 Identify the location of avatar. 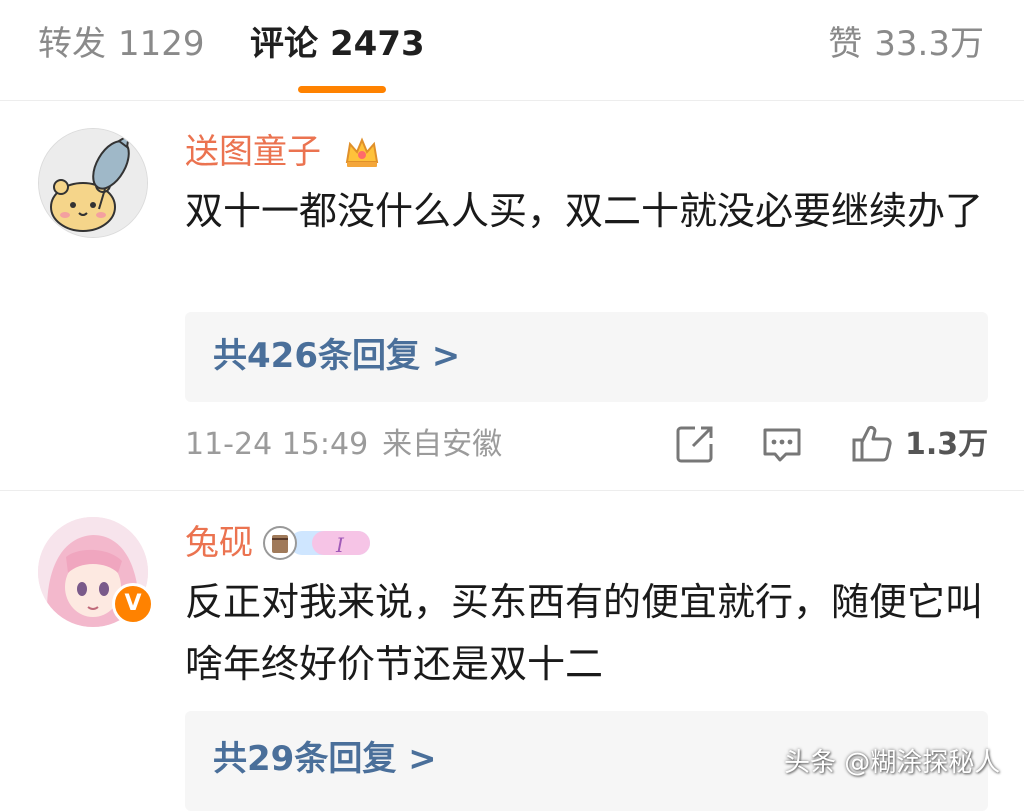
(93, 183).